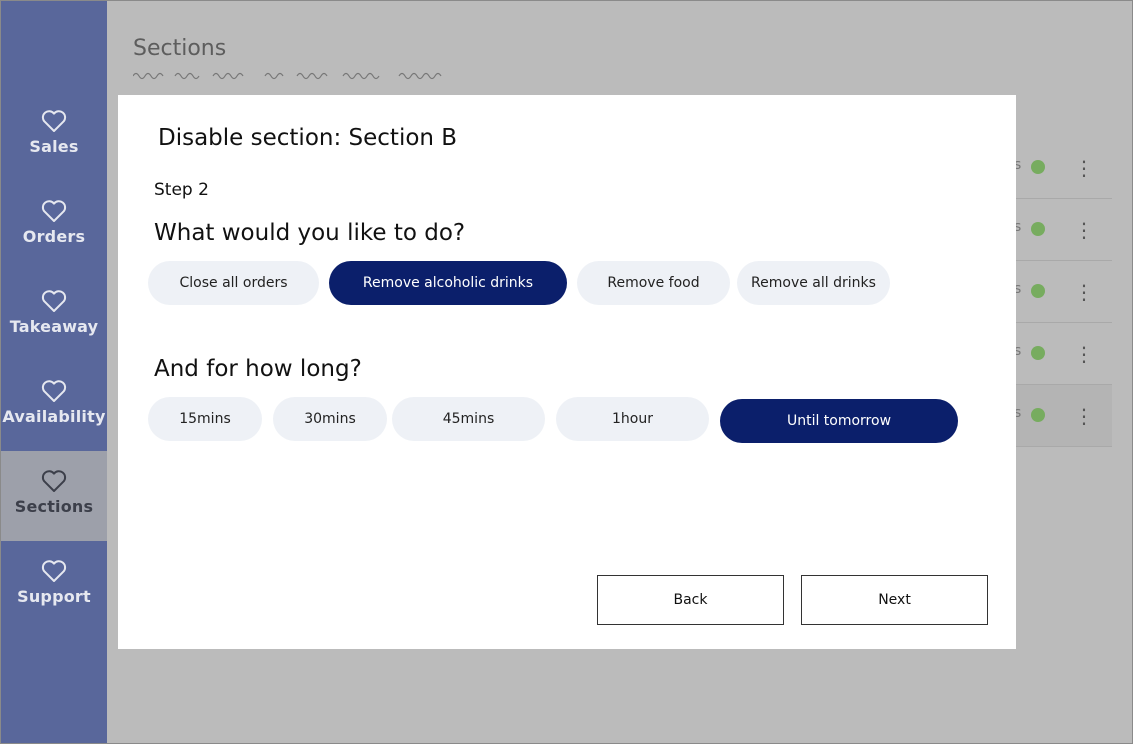 This screenshot has height=744, width=1133. What do you see at coordinates (287, 76) in the screenshot?
I see `scribble-placeholder` at bounding box center [287, 76].